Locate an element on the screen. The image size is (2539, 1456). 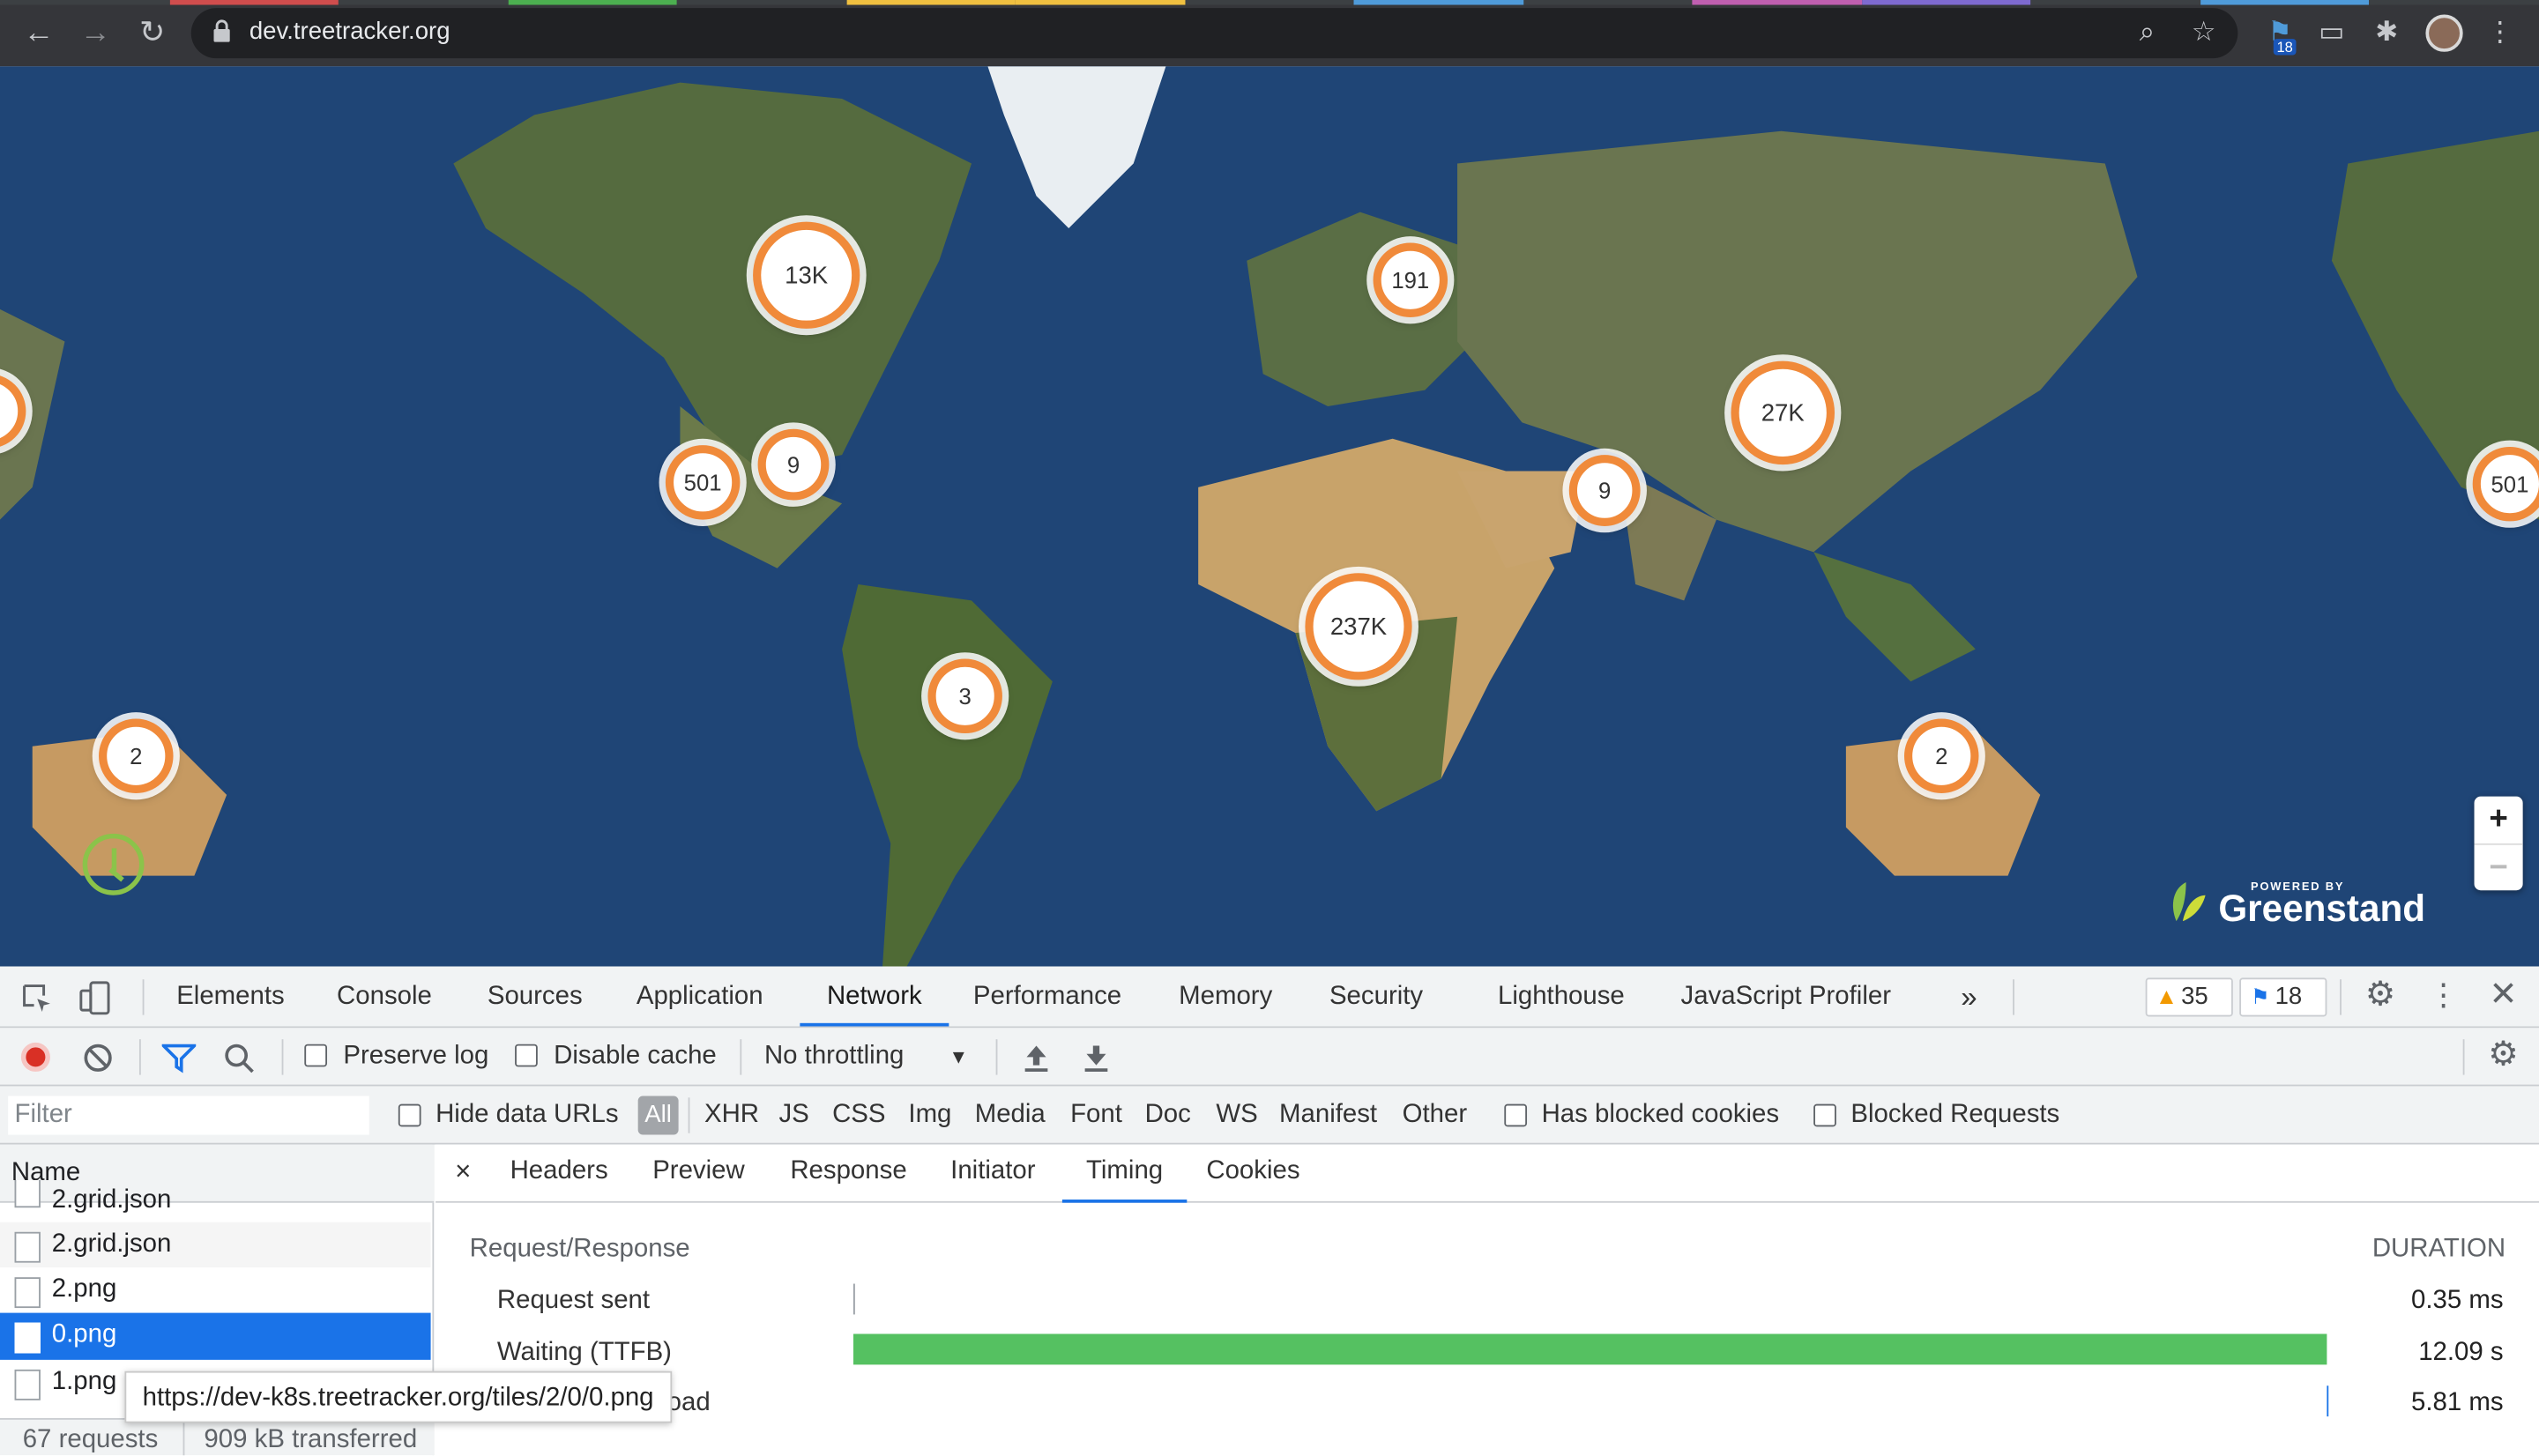
tab-cookies: Cookies is located at coordinates (1252, 1174).